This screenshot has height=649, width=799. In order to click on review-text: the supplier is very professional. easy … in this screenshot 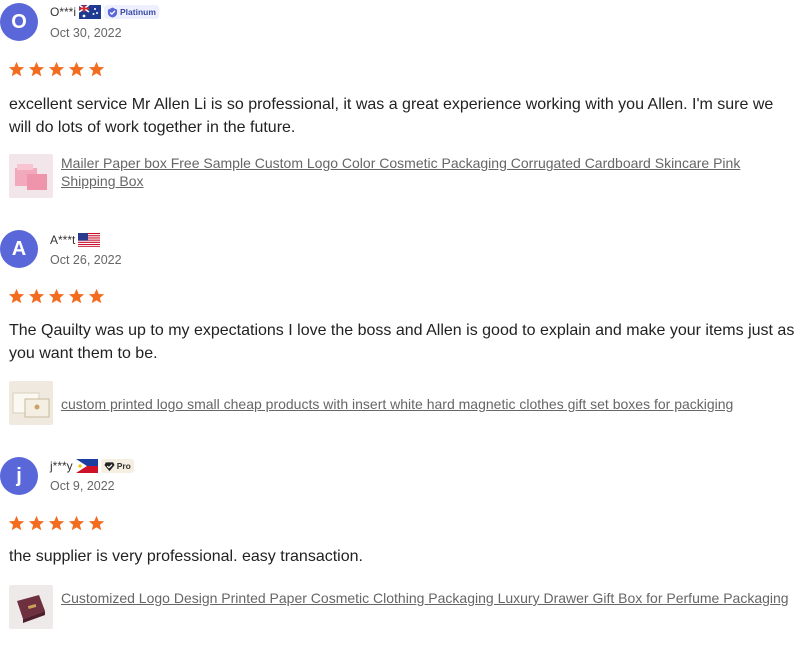, I will do `click(186, 556)`.